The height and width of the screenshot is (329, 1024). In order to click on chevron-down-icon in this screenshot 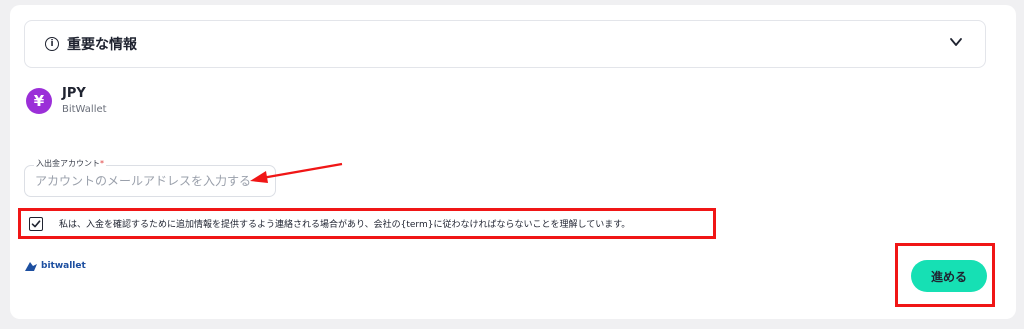, I will do `click(956, 42)`.